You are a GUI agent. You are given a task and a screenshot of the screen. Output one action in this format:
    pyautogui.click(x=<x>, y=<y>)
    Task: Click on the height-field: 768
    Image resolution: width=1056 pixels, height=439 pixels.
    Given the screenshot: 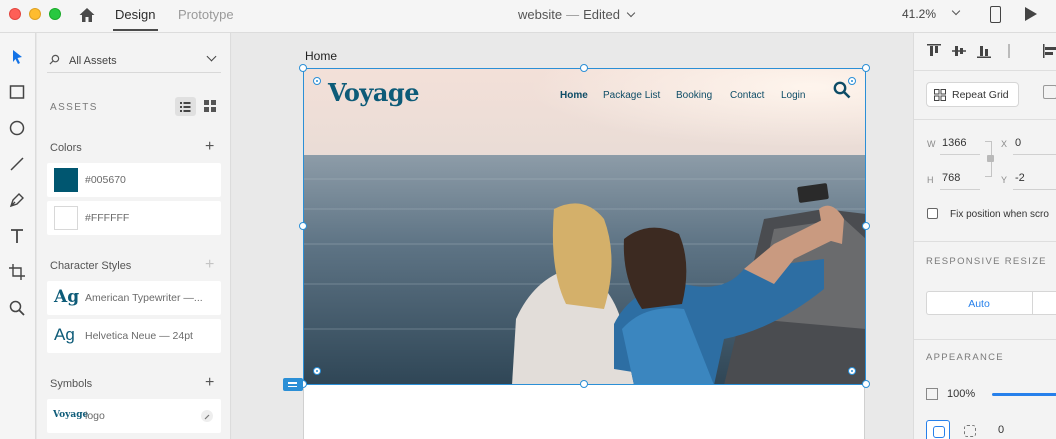 What is the action you would take?
    pyautogui.click(x=951, y=178)
    